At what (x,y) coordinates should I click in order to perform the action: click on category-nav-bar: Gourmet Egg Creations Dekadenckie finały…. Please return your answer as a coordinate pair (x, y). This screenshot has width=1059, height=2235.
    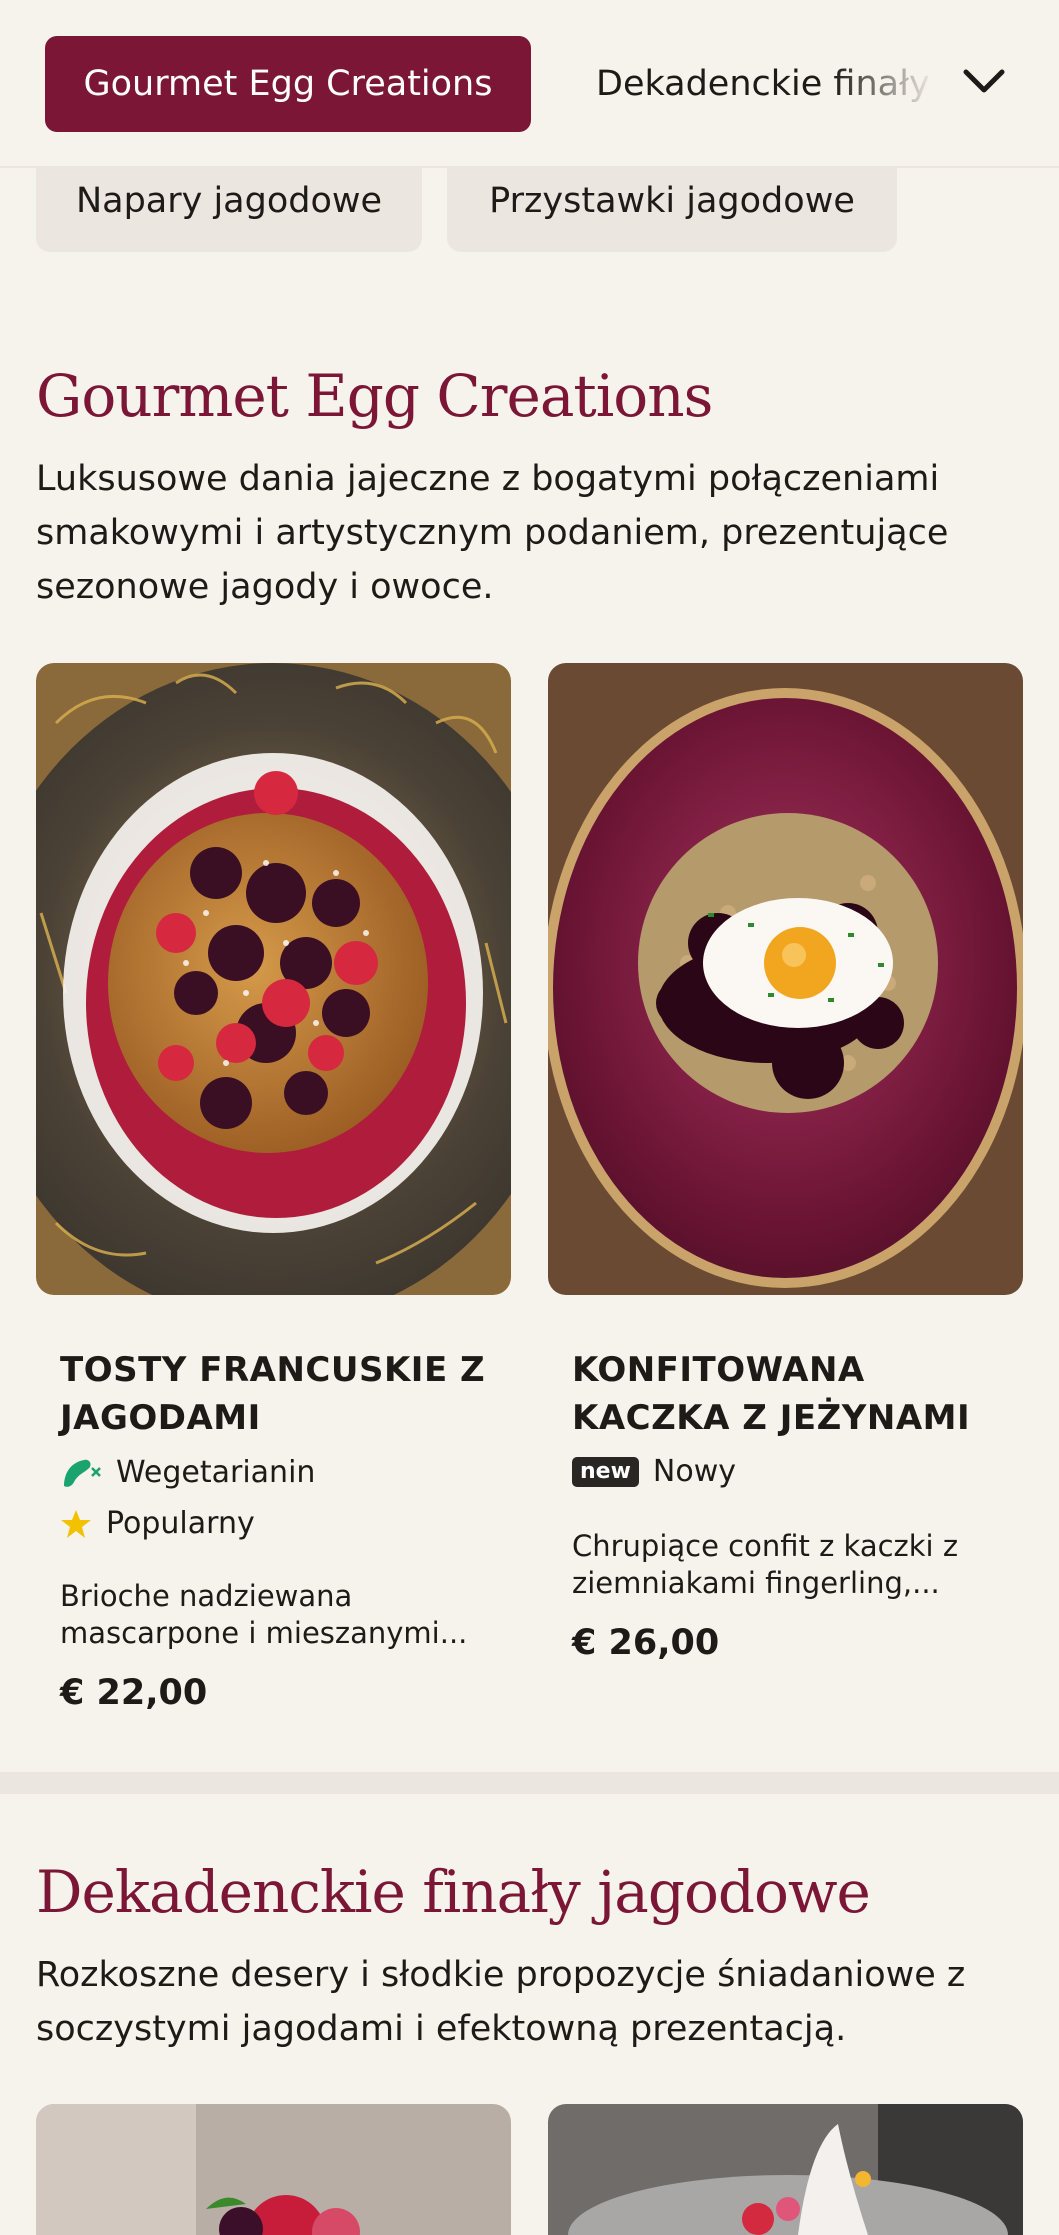
    Looking at the image, I should click on (529, 84).